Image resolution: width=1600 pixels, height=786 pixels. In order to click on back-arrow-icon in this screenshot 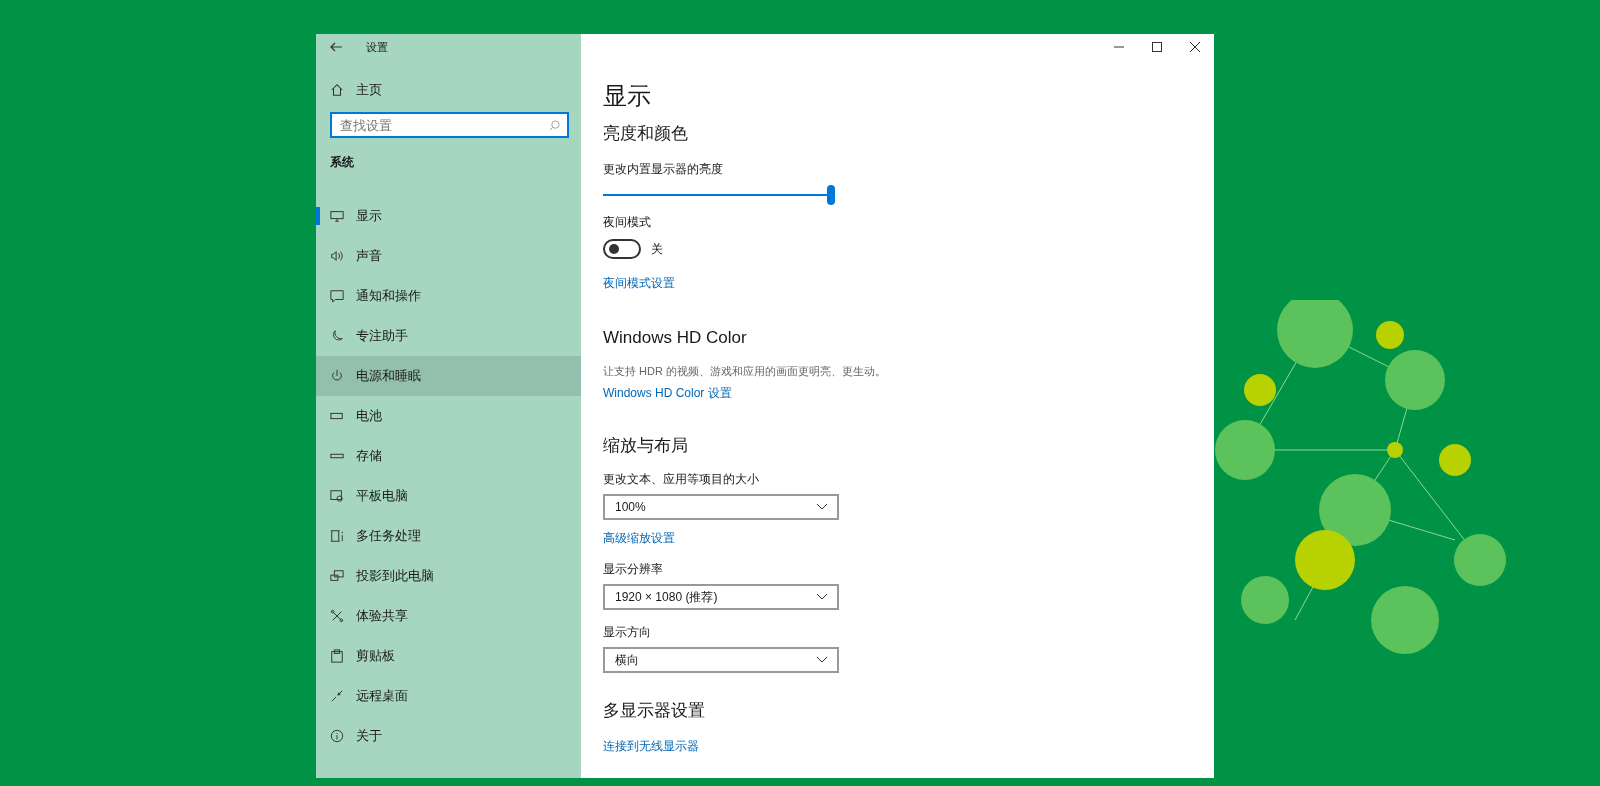, I will do `click(336, 47)`.